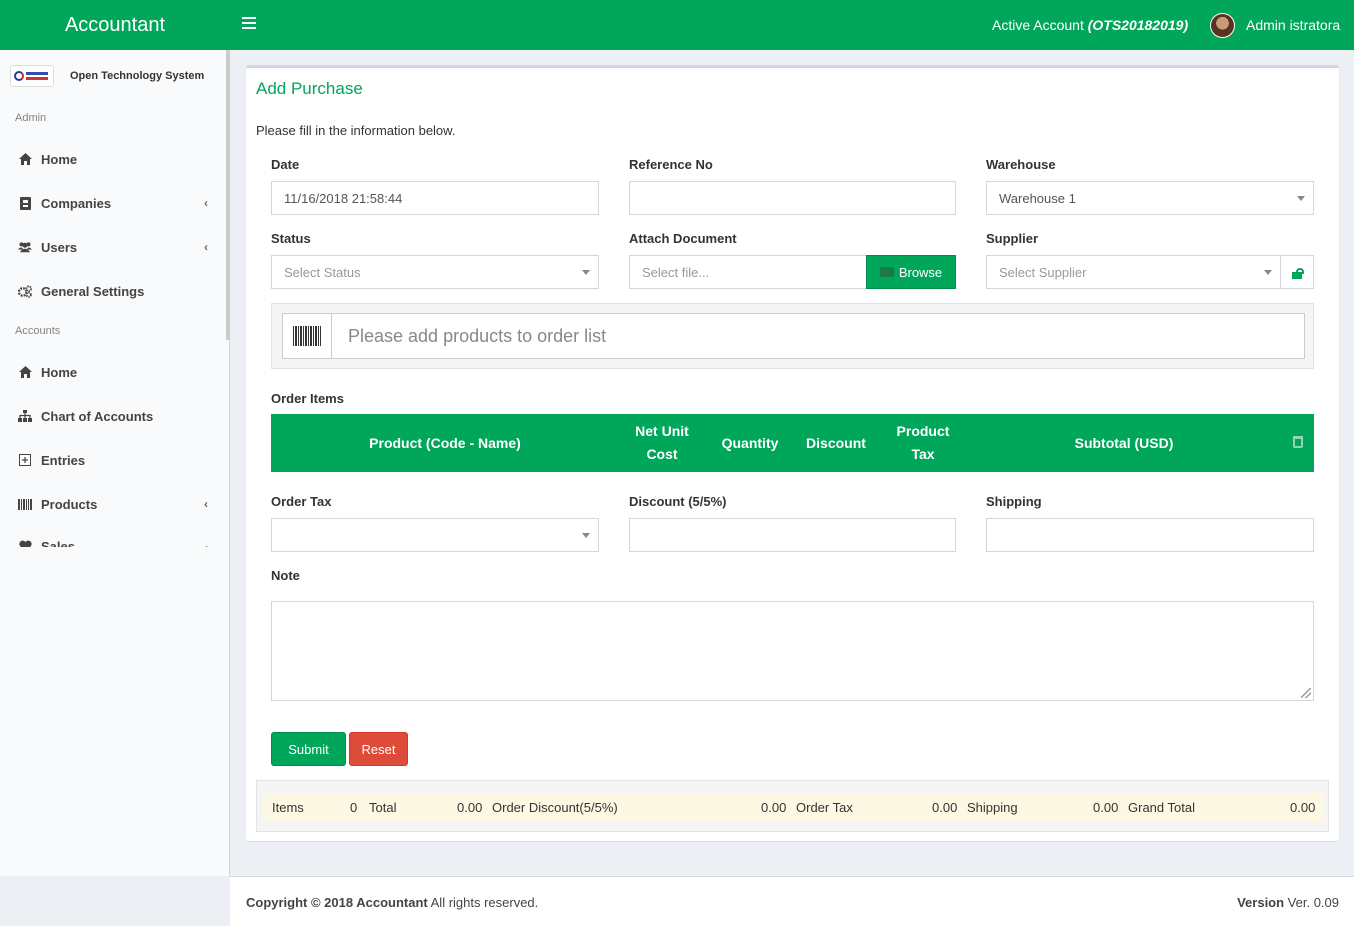 The height and width of the screenshot is (926, 1354). I want to click on user-menu: Admin istratora, so click(1275, 25).